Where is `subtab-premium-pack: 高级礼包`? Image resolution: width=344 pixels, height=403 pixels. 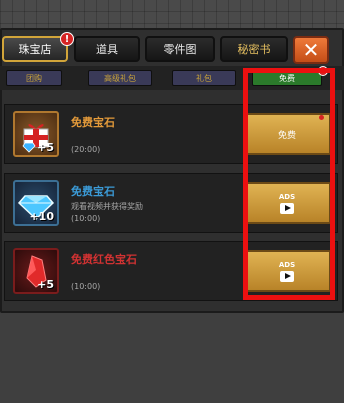 subtab-premium-pack: 高级礼包 is located at coordinates (120, 78).